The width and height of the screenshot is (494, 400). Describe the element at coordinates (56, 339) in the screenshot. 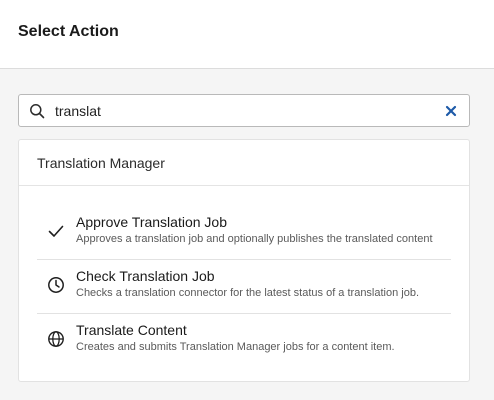

I see `globe-icon` at that location.